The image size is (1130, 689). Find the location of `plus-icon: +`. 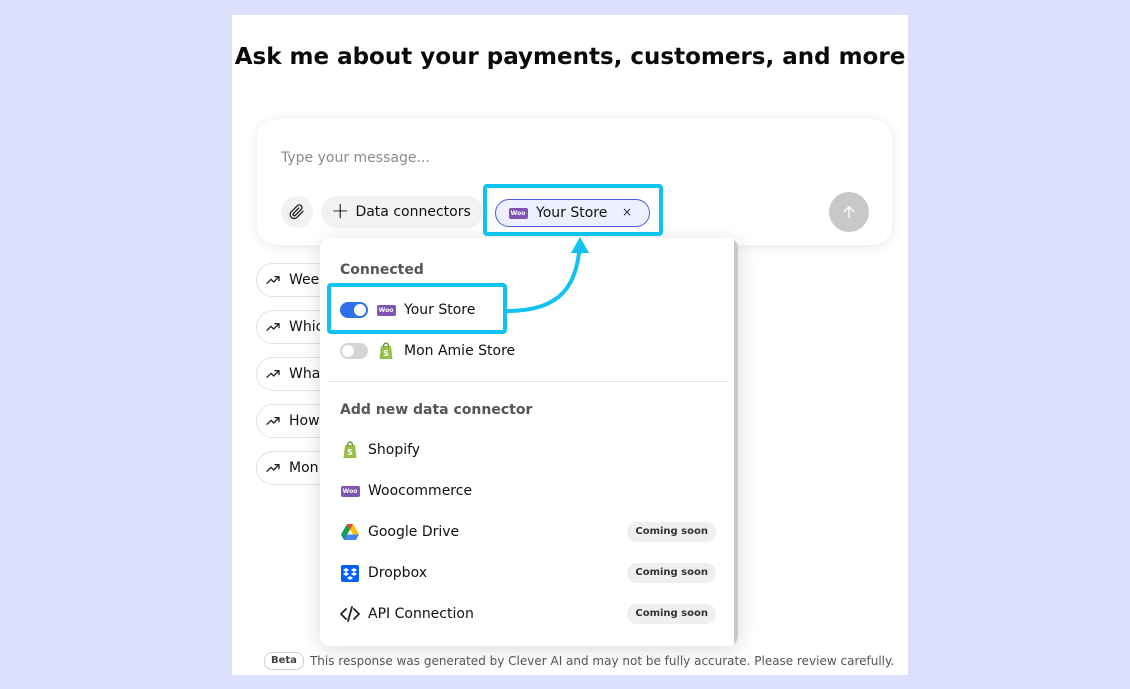

plus-icon: + is located at coordinates (340, 211).